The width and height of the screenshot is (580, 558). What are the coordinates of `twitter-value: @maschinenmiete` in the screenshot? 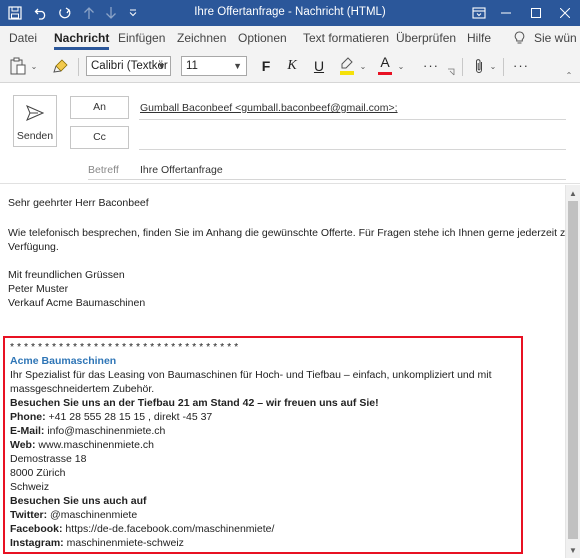 It's located at (92, 515).